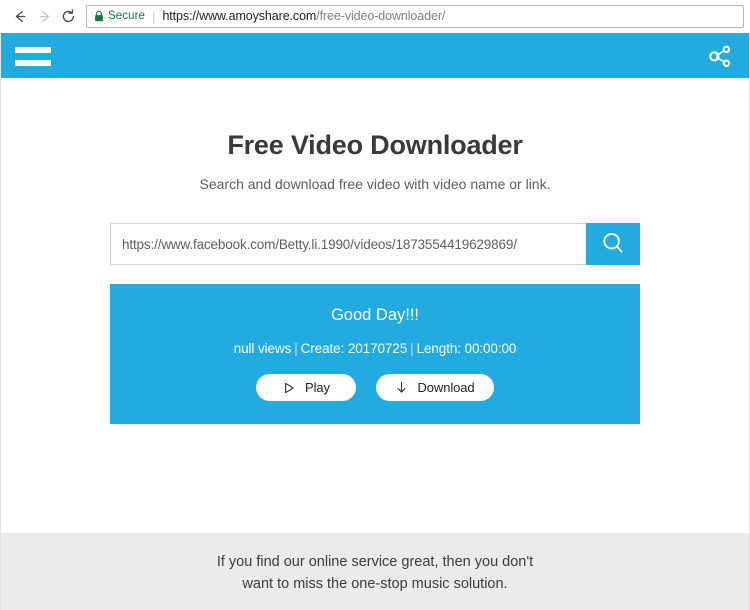  I want to click on search-icon, so click(613, 244).